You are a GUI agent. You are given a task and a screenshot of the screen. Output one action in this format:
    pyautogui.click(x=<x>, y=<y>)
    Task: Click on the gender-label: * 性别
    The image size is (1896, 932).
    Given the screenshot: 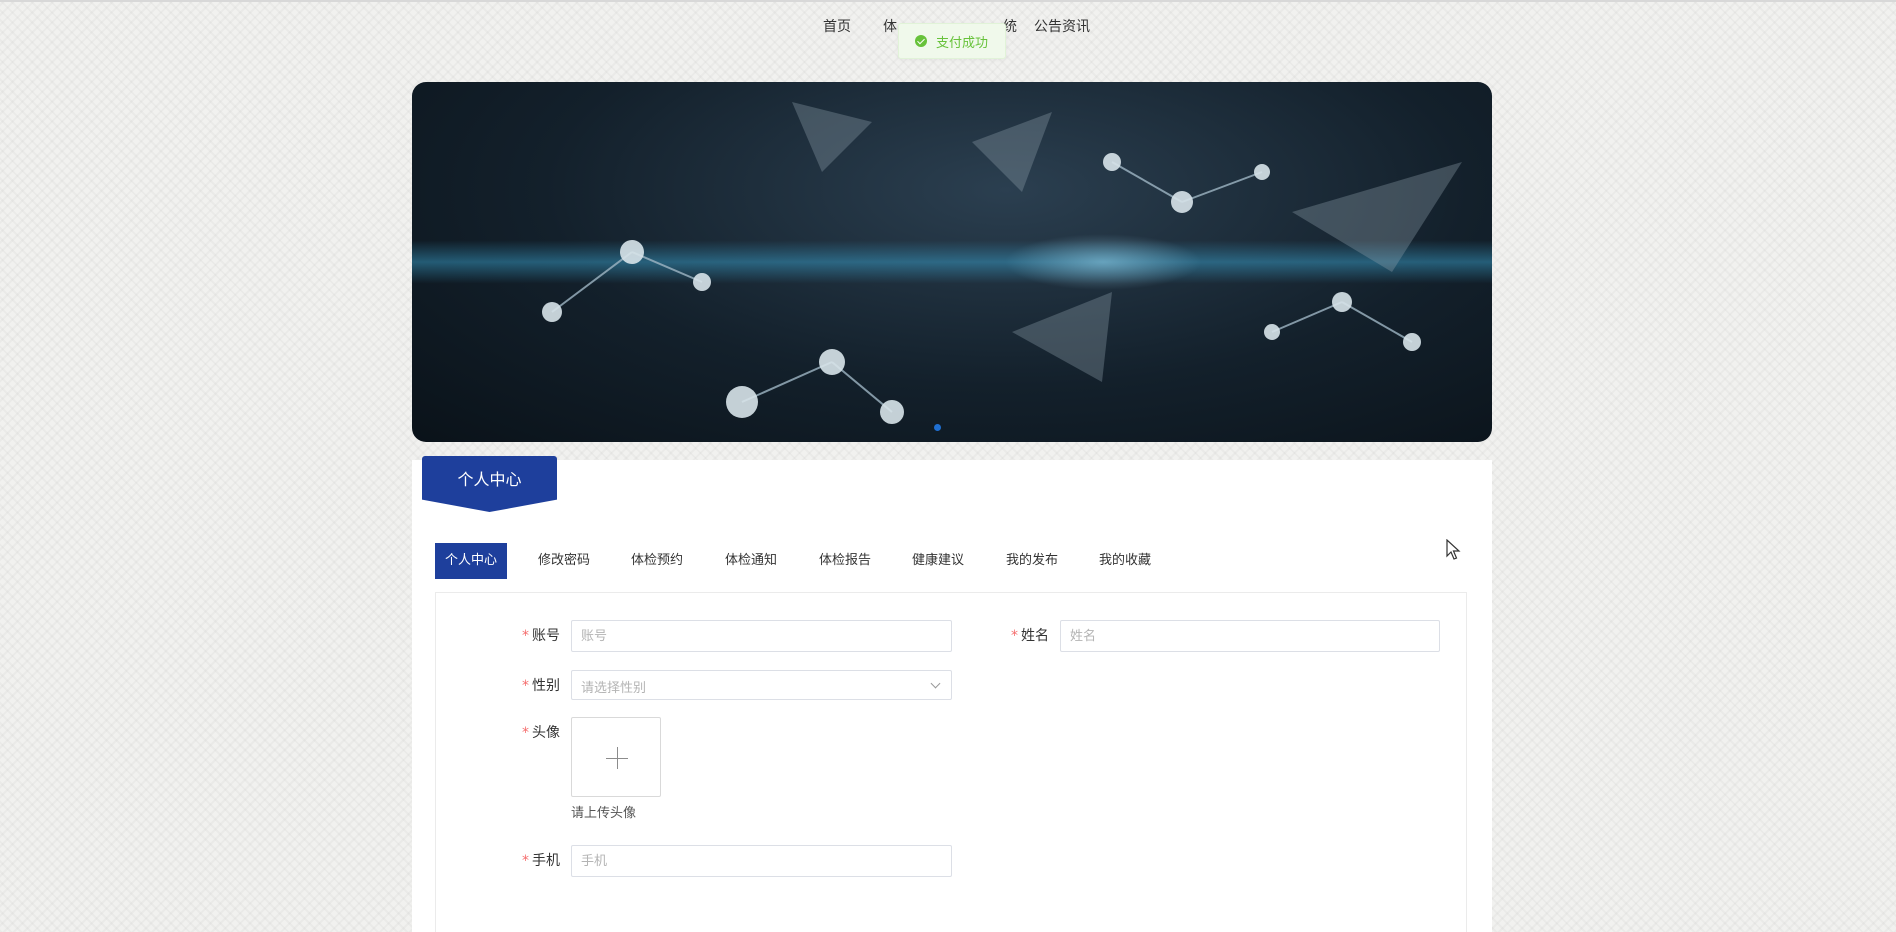 What is the action you would take?
    pyautogui.click(x=541, y=686)
    